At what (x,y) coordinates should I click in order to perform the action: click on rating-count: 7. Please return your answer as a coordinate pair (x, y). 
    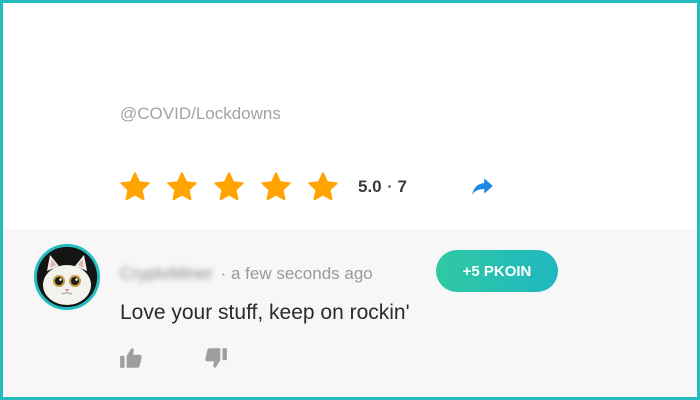
    Looking at the image, I should click on (402, 186).